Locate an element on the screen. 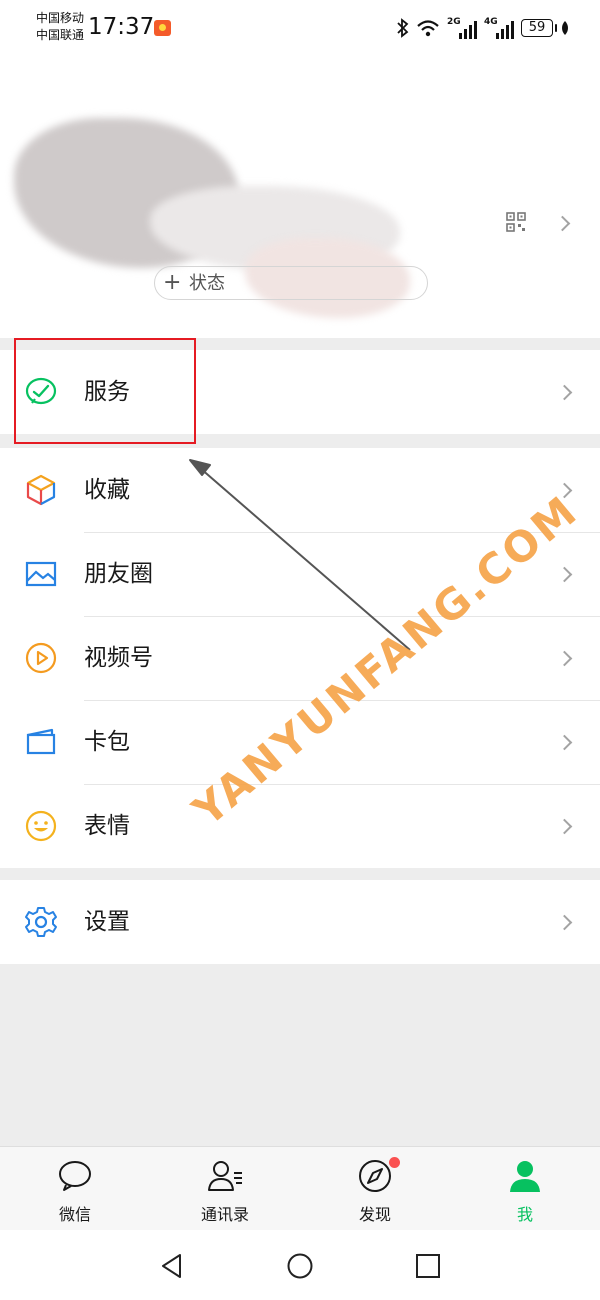 This screenshot has width=600, height=1300. tab-discover: 发现 is located at coordinates (375, 1189).